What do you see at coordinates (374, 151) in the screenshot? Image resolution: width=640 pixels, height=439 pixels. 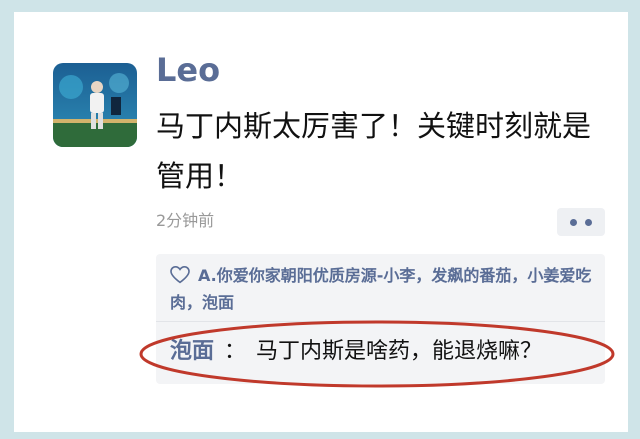 I see `post-text: 马丁内斯太厉害了！关键时刻就是管用！` at bounding box center [374, 151].